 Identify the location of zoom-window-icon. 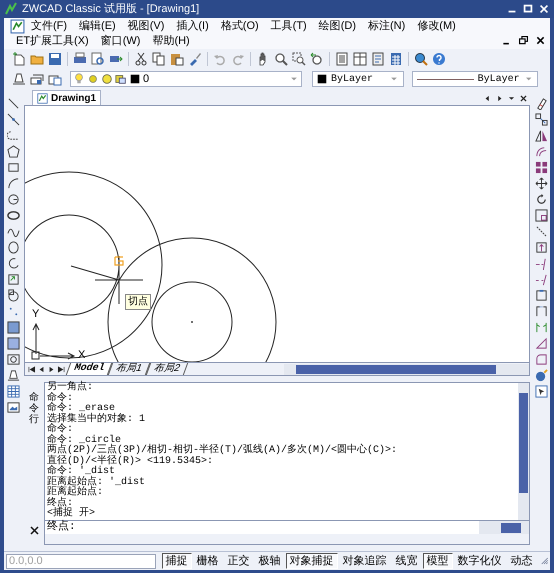
(299, 59).